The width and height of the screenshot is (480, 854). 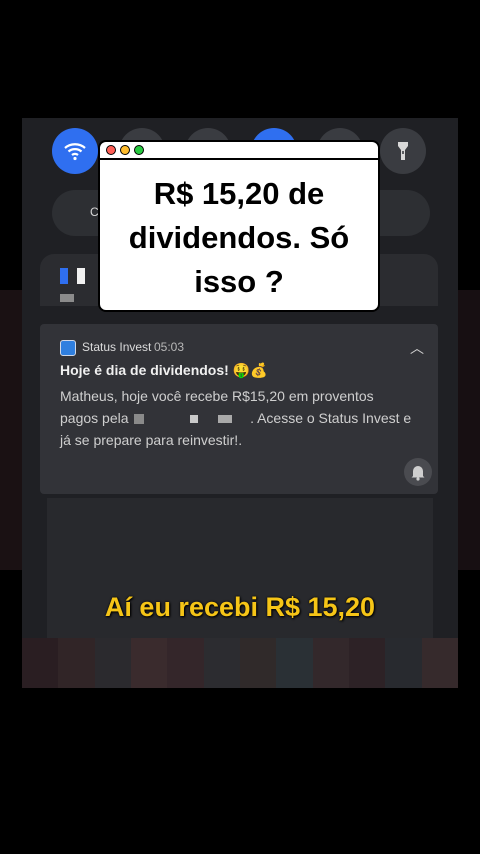 What do you see at coordinates (164, 370) in the screenshot?
I see `notification-title: Hoje é dia de dividendos! 🤑💰` at bounding box center [164, 370].